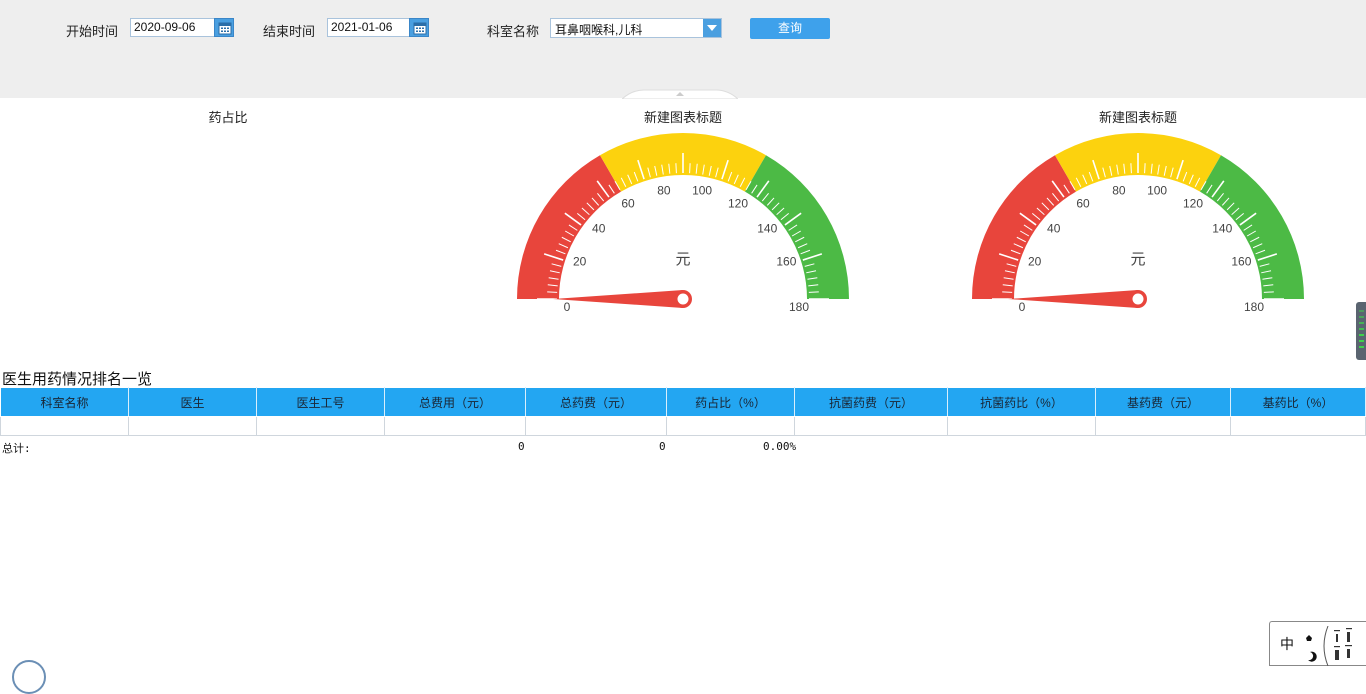  Describe the element at coordinates (780, 446) in the screenshot. I see `total-drug-ratio-value: 0.00%` at that location.